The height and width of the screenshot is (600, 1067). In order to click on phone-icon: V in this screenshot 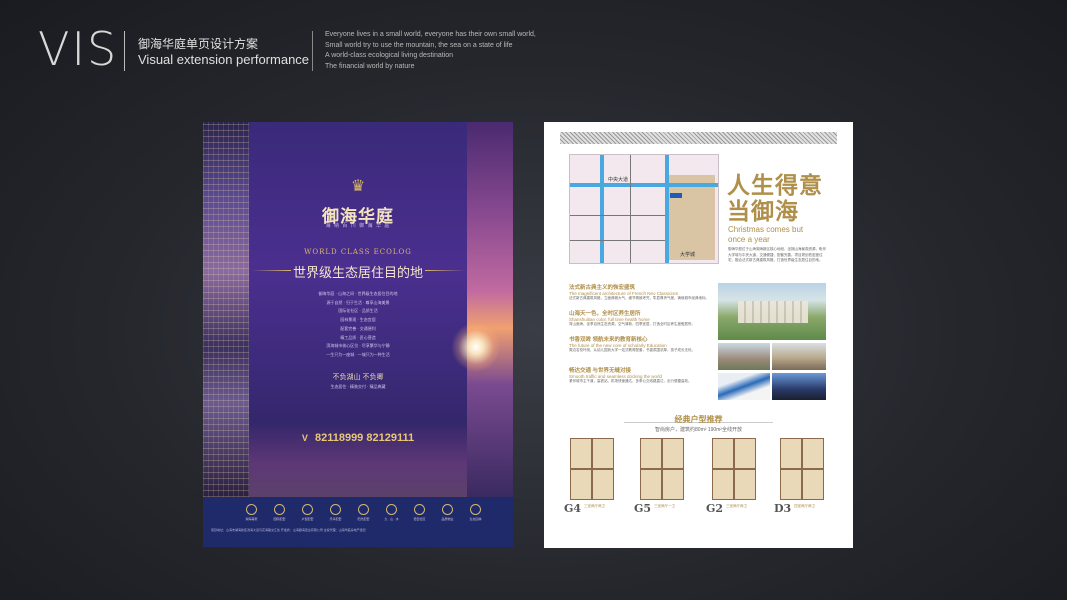, I will do `click(304, 438)`.